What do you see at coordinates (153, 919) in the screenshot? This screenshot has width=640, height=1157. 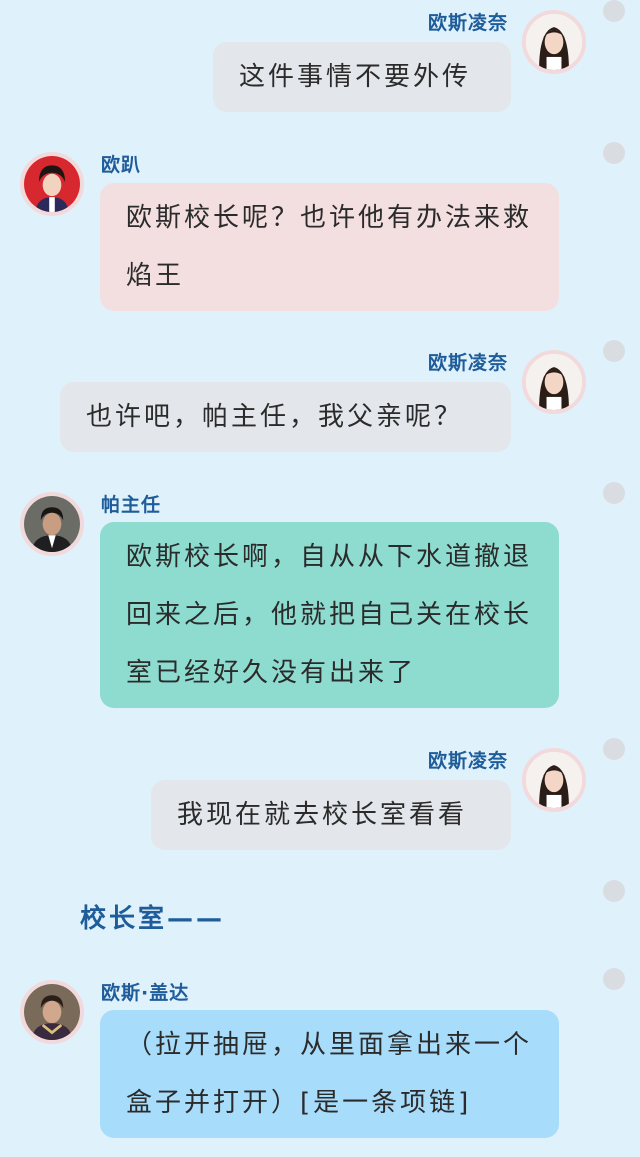 I see `scene-label: 校长室——` at bounding box center [153, 919].